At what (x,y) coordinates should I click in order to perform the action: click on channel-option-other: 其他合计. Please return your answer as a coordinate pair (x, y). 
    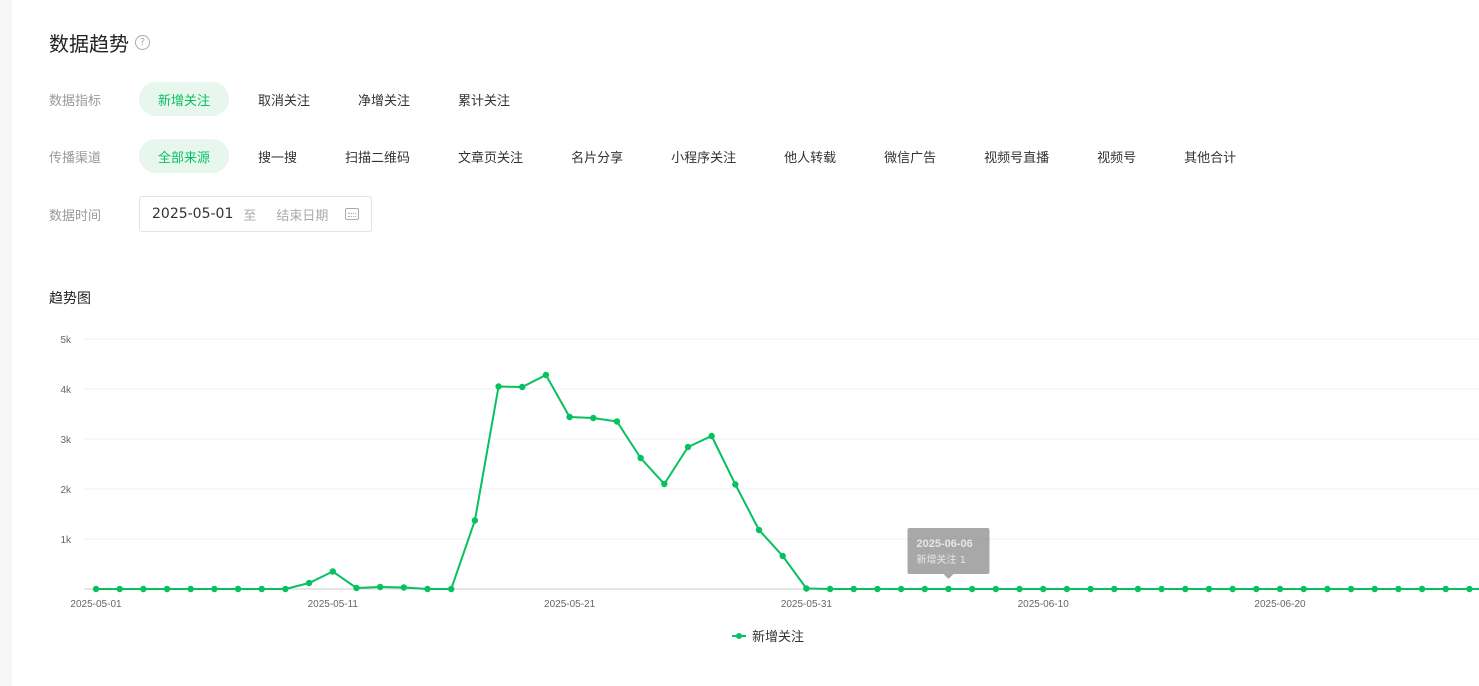
    Looking at the image, I should click on (1210, 156).